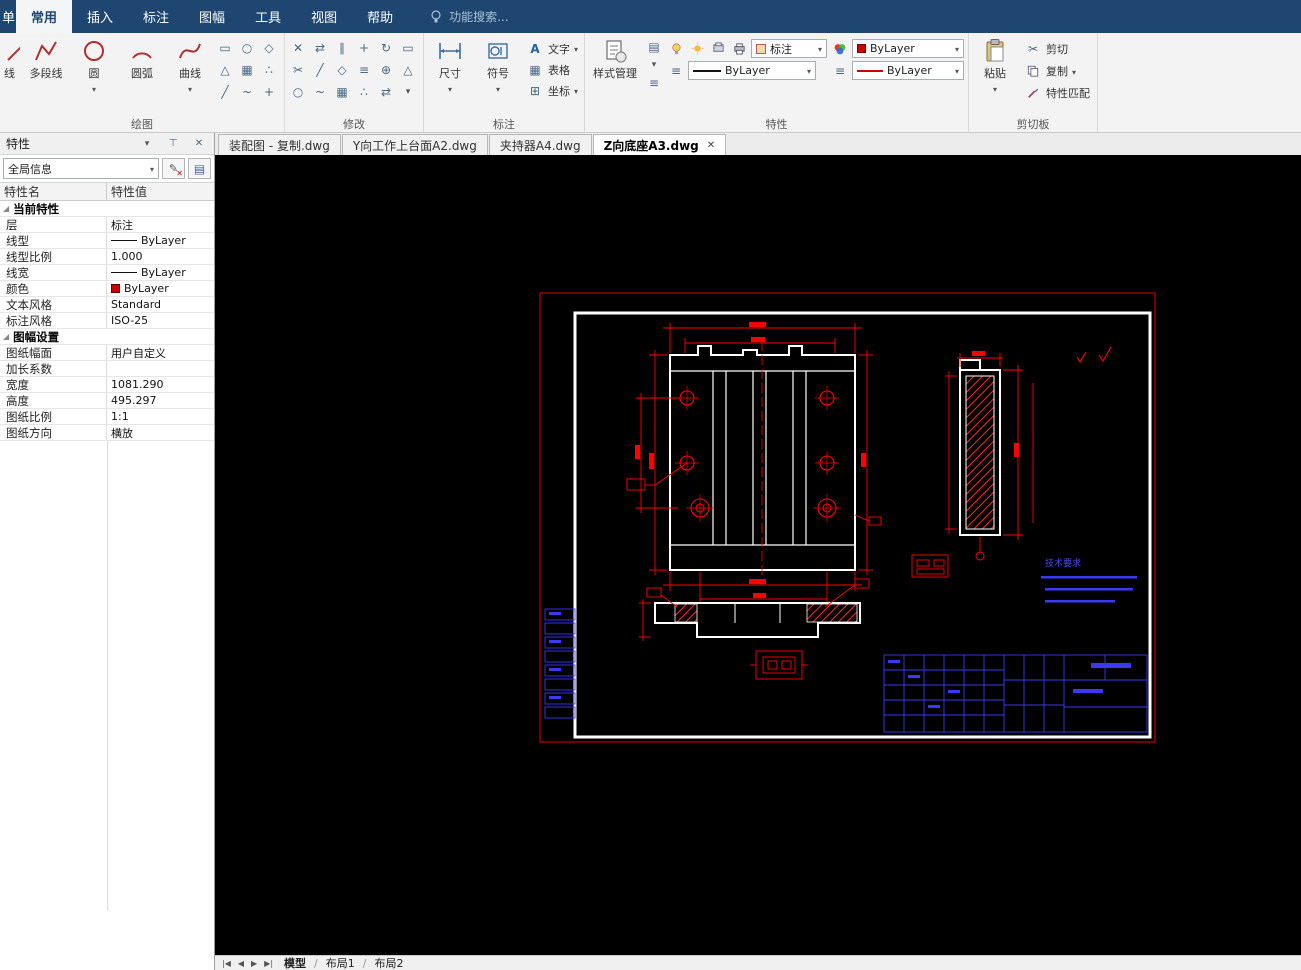 This screenshot has height=970, width=1301. What do you see at coordinates (160, 400) in the screenshot?
I see `property-value: 495.297` at bounding box center [160, 400].